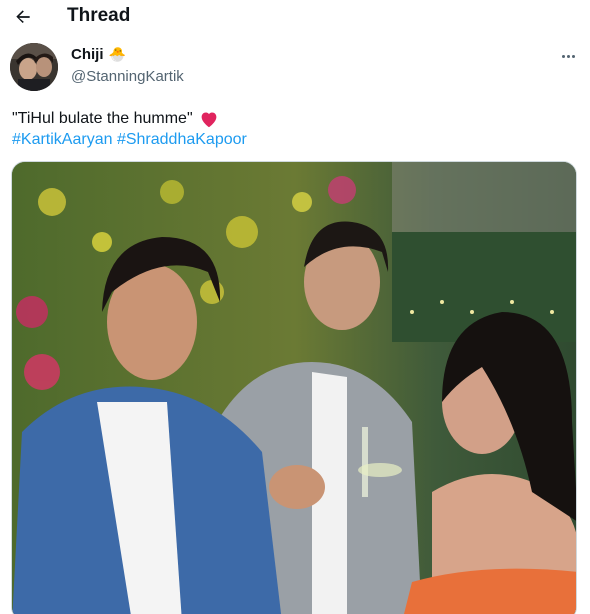  I want to click on author-display-name: Chiji, so click(87, 54).